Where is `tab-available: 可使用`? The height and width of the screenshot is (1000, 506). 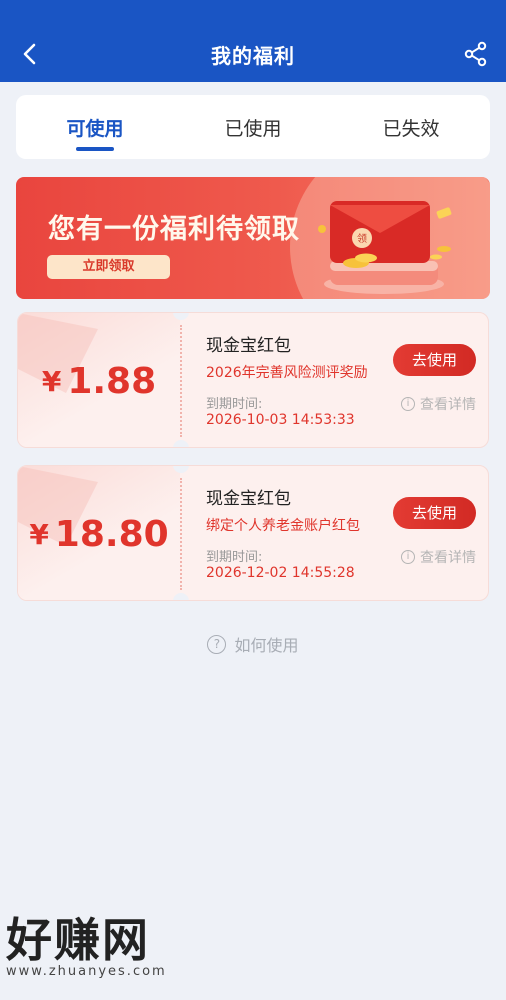 tab-available: 可使用 is located at coordinates (95, 127).